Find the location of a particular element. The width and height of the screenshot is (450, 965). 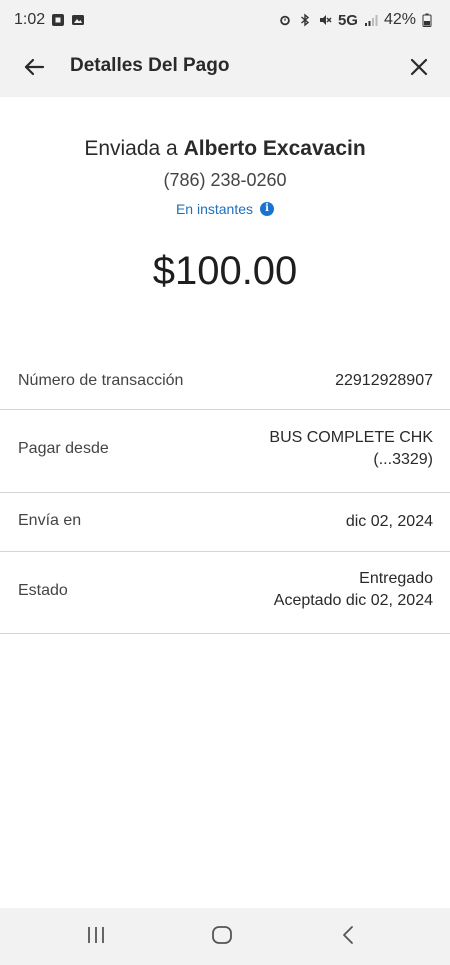

system-nav-bar is located at coordinates (225, 936).